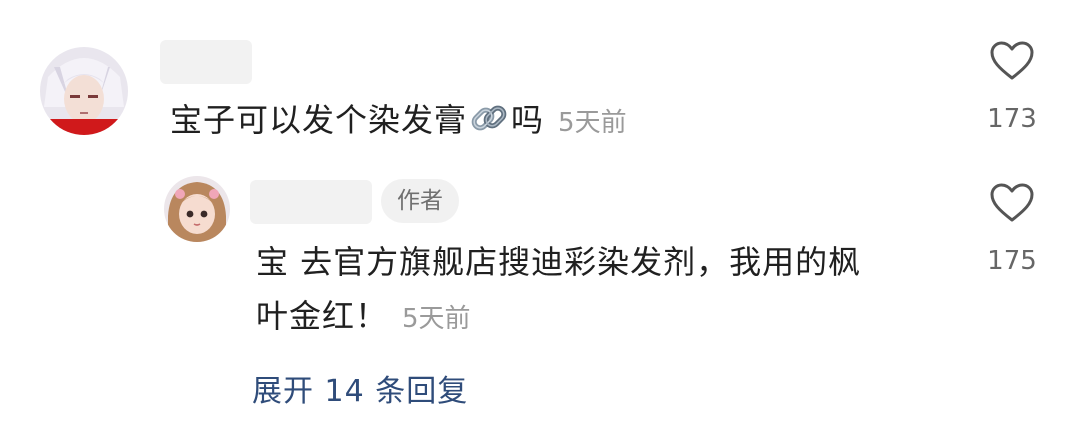 The height and width of the screenshot is (441, 1080). I want to click on reply-time: 5天前, so click(436, 319).